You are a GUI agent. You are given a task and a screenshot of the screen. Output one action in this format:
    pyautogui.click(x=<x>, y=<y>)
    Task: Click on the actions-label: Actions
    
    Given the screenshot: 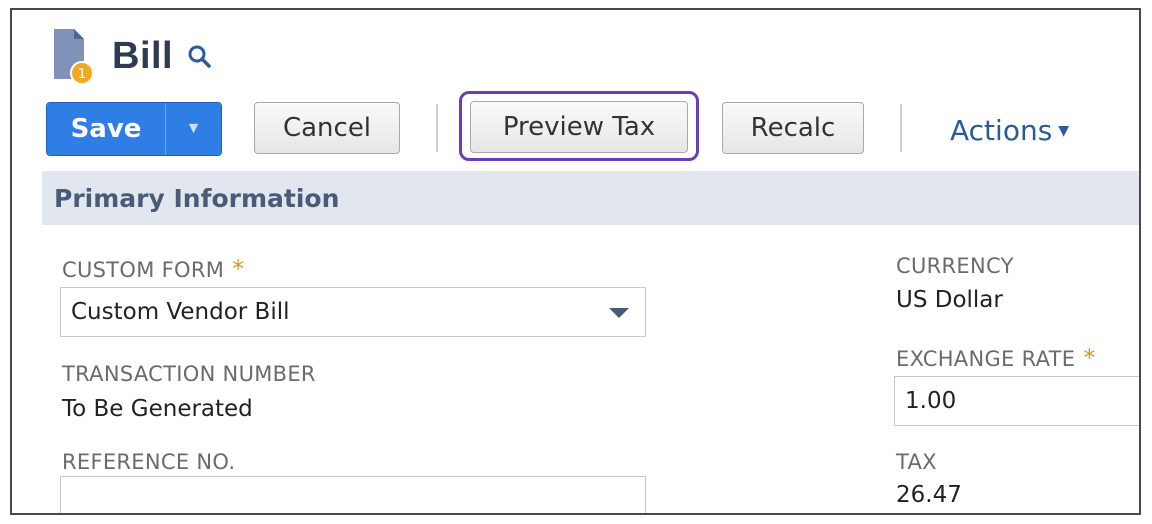 What is the action you would take?
    pyautogui.click(x=1001, y=130)
    